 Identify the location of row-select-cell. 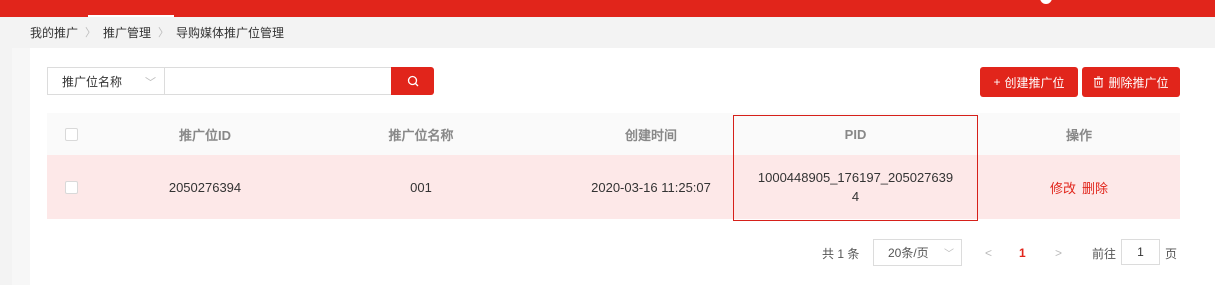
(71, 187).